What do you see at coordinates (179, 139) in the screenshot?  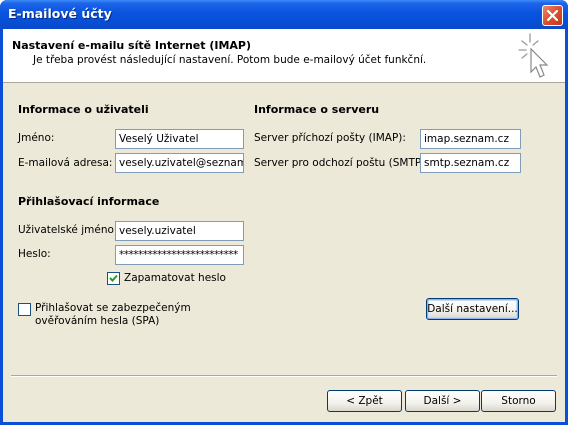 I see `name-field: Veselý Uživatel` at bounding box center [179, 139].